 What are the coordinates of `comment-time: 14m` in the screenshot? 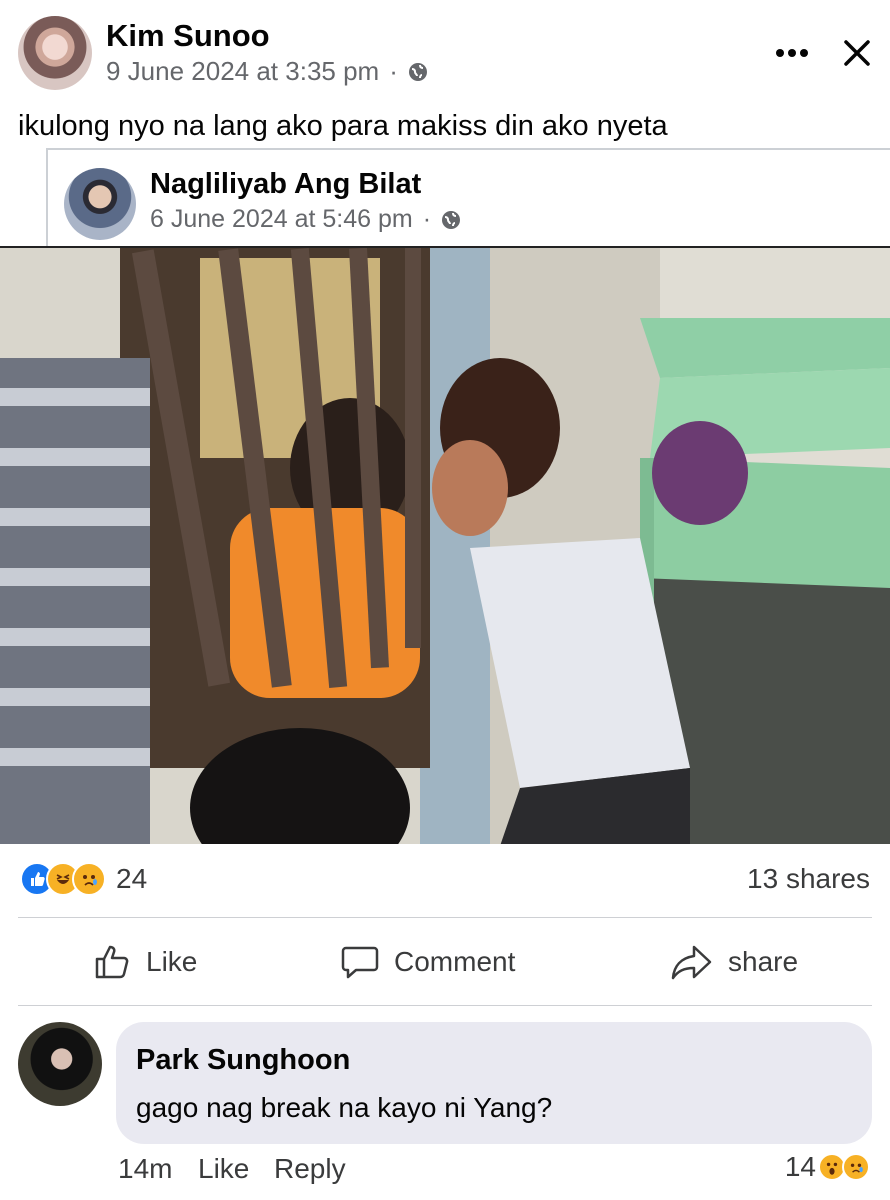 It's located at (145, 1169).